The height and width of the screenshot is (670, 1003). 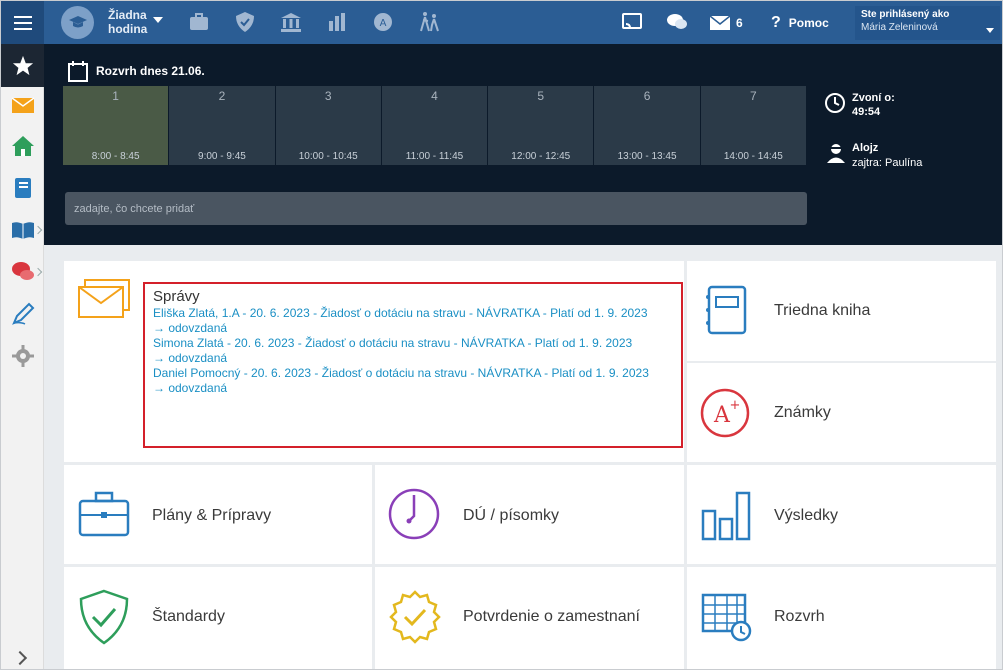 What do you see at coordinates (22, 65) in the screenshot?
I see `star-icon` at bounding box center [22, 65].